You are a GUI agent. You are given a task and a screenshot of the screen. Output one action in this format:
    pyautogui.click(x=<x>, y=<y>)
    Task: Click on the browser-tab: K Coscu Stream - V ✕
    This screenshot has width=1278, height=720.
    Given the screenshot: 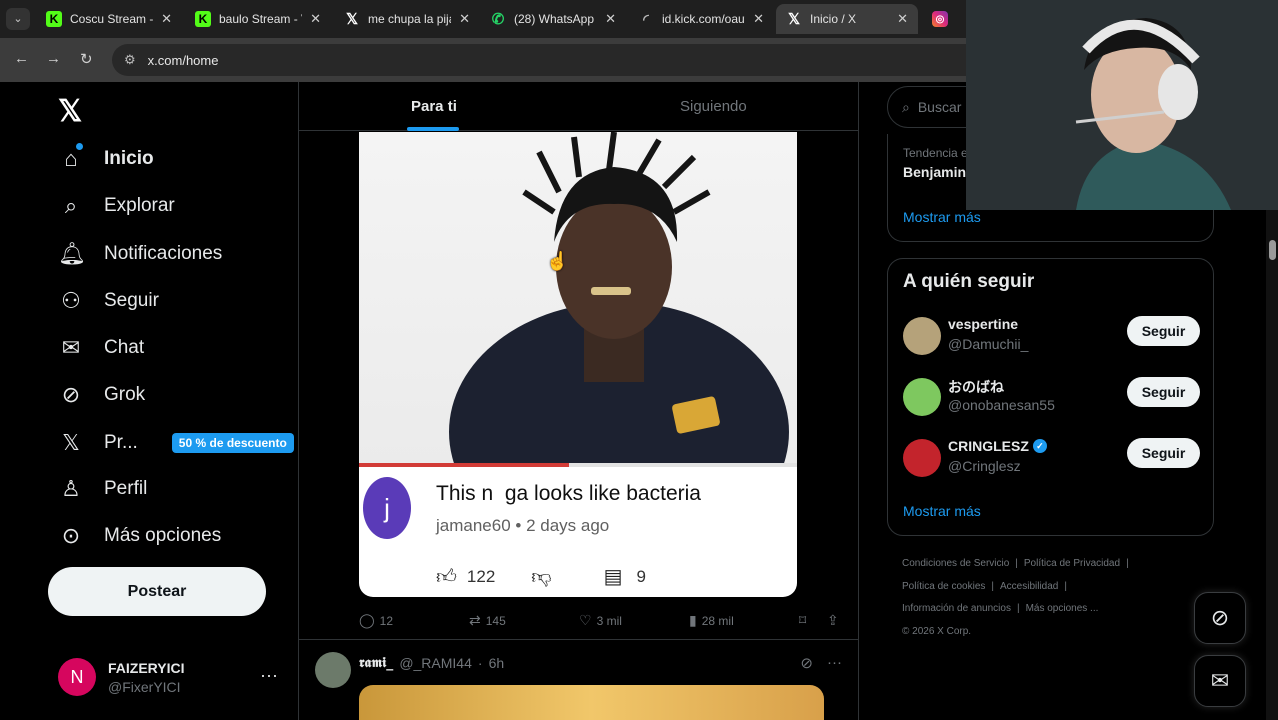 What is the action you would take?
    pyautogui.click(x=109, y=19)
    